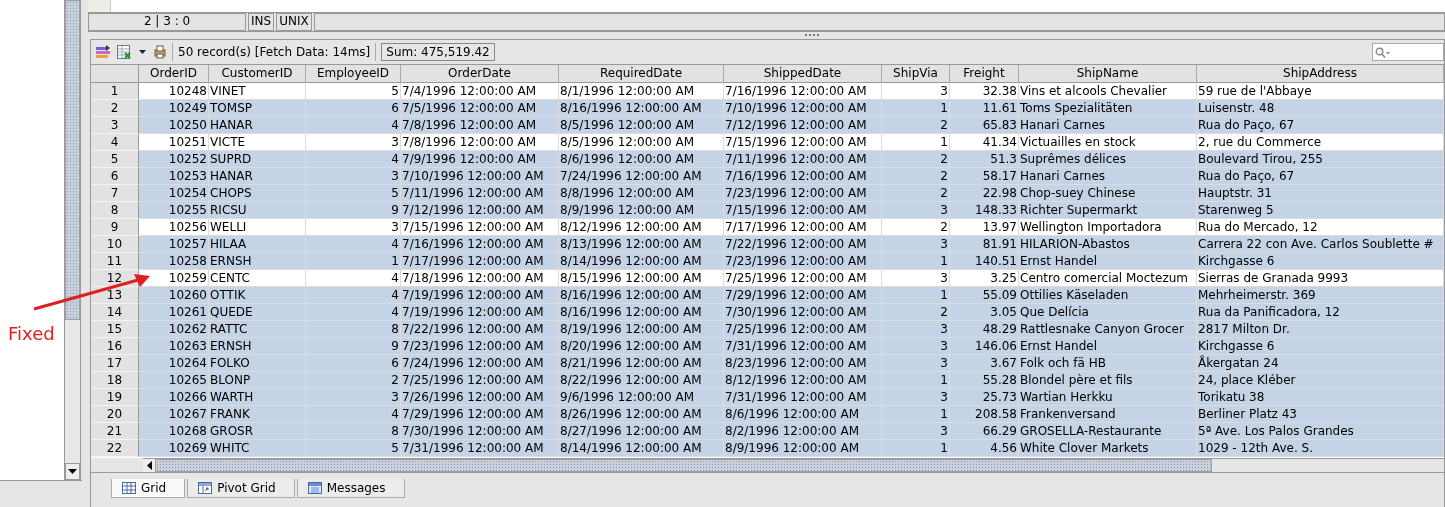 The height and width of the screenshot is (507, 1445). Describe the element at coordinates (115, 397) in the screenshot. I see `row-number: 19` at that location.